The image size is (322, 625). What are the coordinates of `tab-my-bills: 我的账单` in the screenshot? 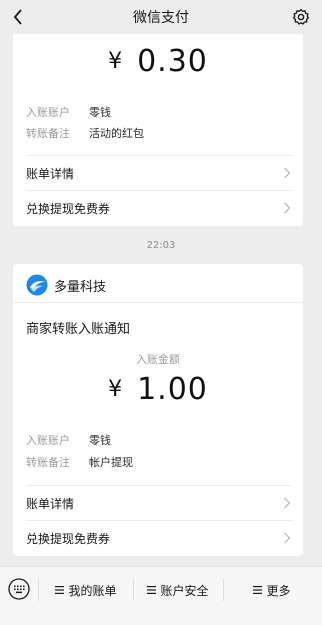 It's located at (86, 590).